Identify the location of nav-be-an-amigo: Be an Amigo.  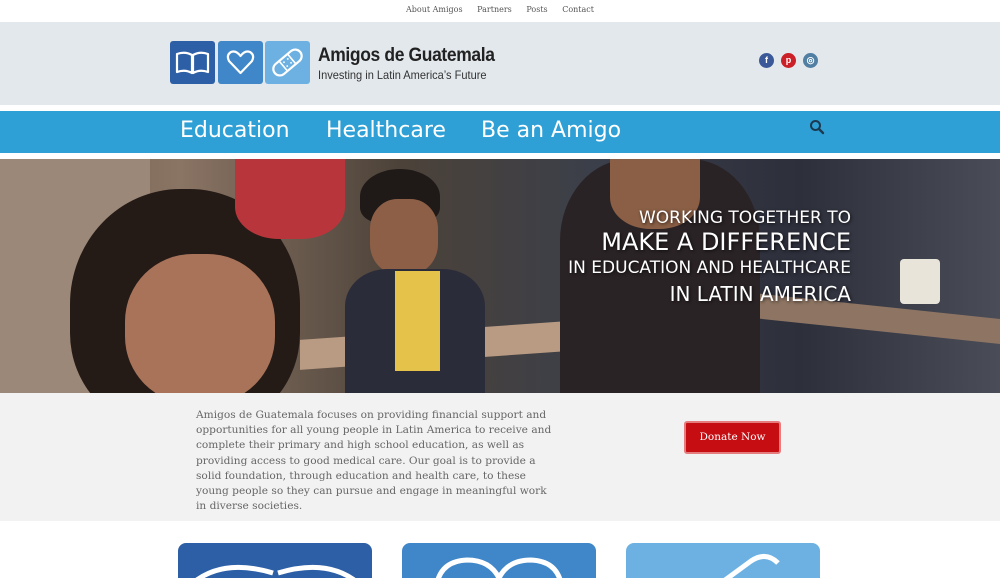
(551, 130).